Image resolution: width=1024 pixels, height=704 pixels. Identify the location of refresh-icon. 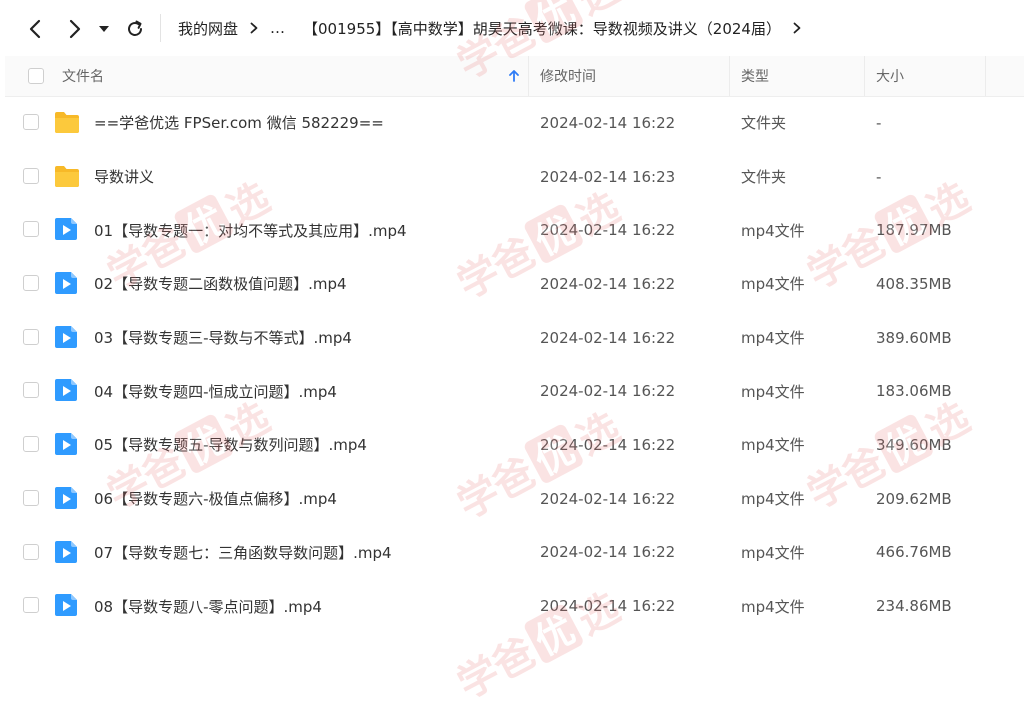
(135, 28).